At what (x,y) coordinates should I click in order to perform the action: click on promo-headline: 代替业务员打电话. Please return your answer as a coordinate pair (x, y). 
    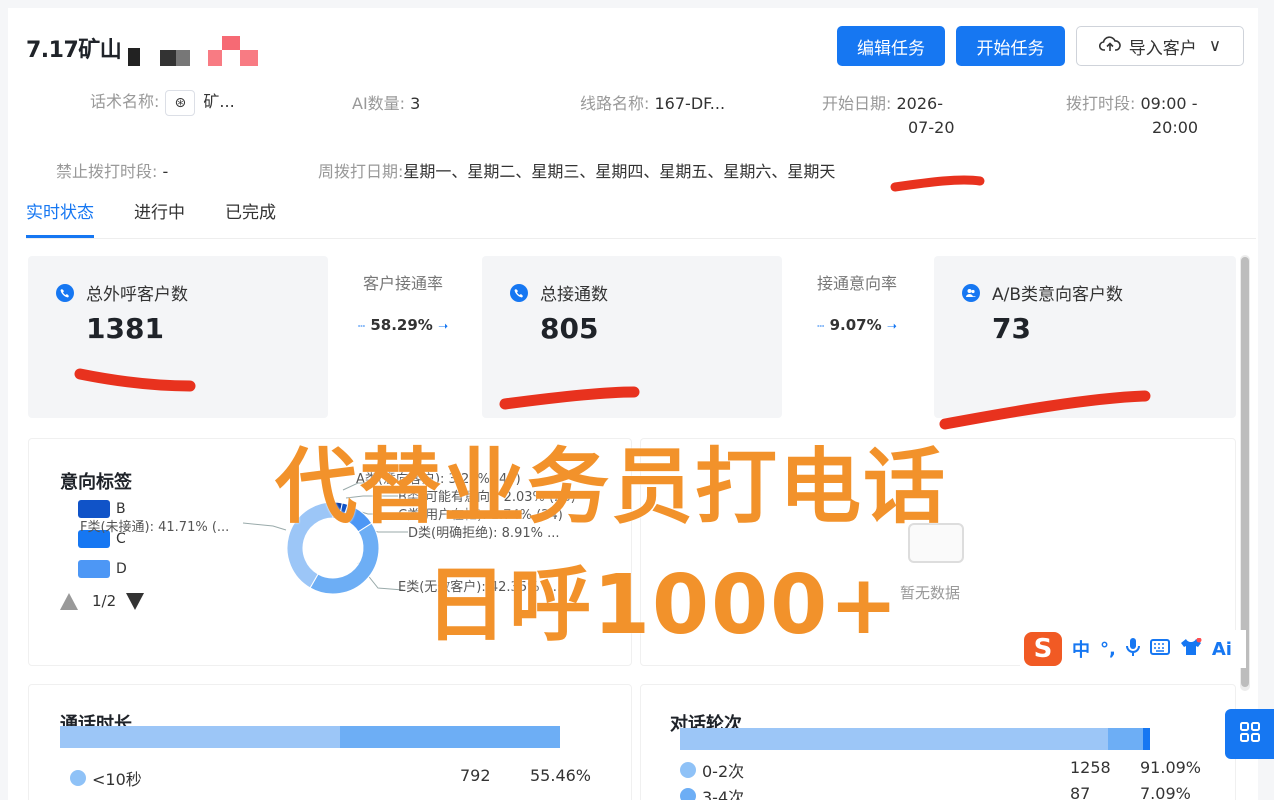
    Looking at the image, I should click on (611, 487).